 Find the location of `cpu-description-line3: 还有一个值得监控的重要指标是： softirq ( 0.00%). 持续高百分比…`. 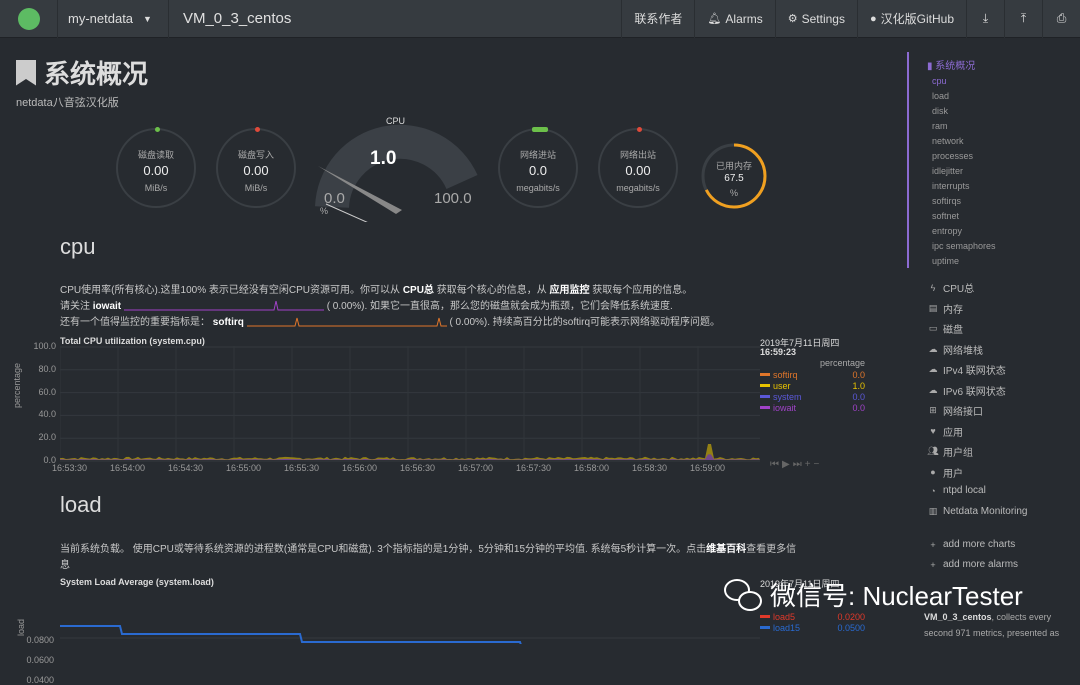

cpu-description-line3: 还有一个值得监控的重要指标是： softirq ( 0.00%). 持续高百分比… is located at coordinates (390, 323).